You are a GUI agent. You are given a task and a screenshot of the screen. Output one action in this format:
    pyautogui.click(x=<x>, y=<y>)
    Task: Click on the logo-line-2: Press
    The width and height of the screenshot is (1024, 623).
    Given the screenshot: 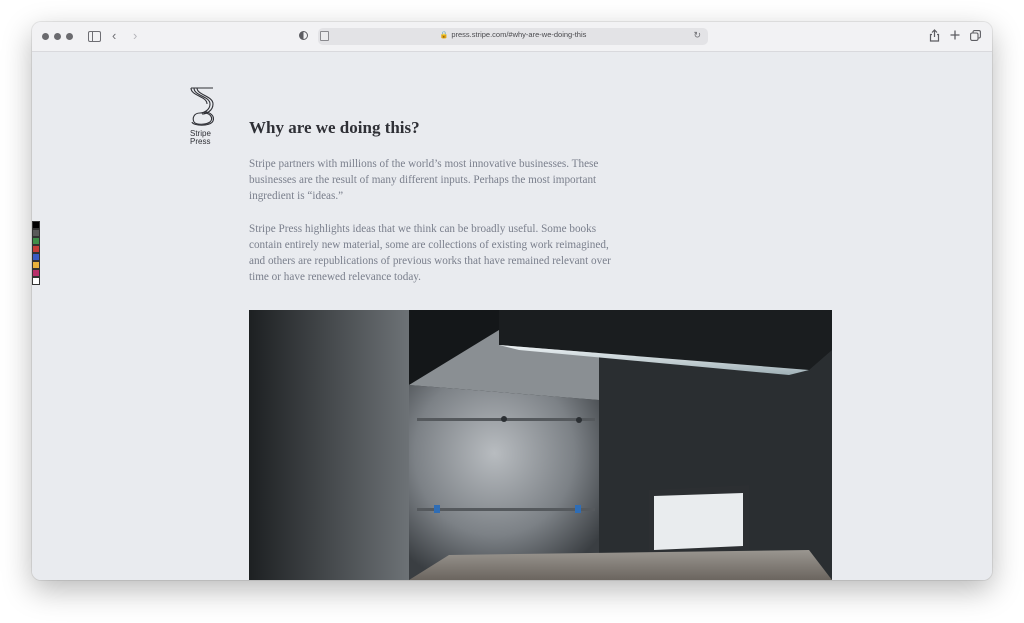 What is the action you would take?
    pyautogui.click(x=200, y=141)
    